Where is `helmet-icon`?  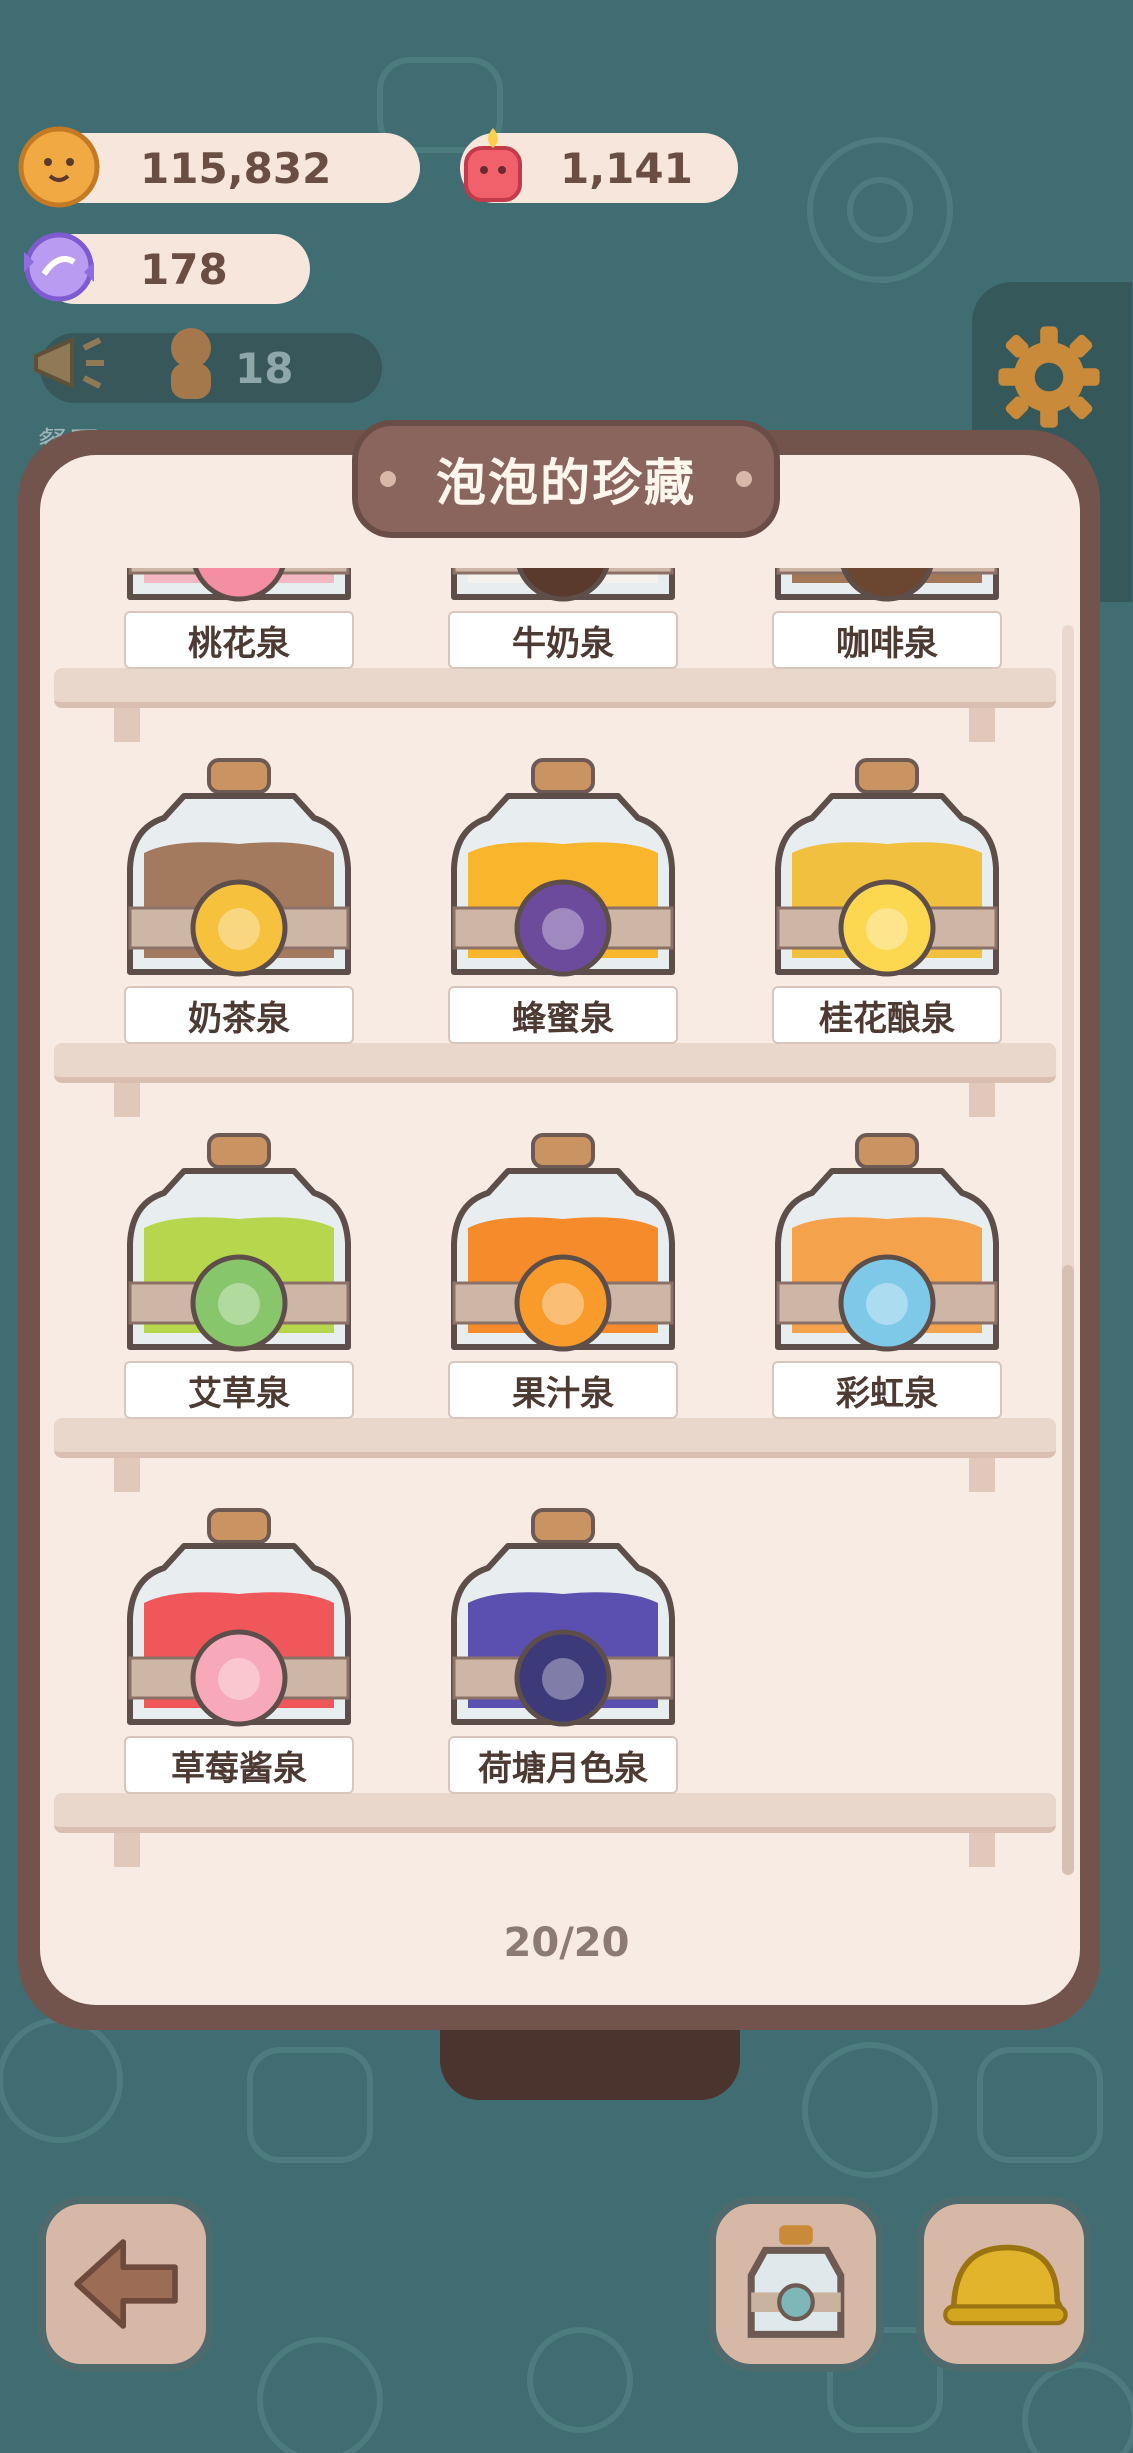 helmet-icon is located at coordinates (1005, 2285).